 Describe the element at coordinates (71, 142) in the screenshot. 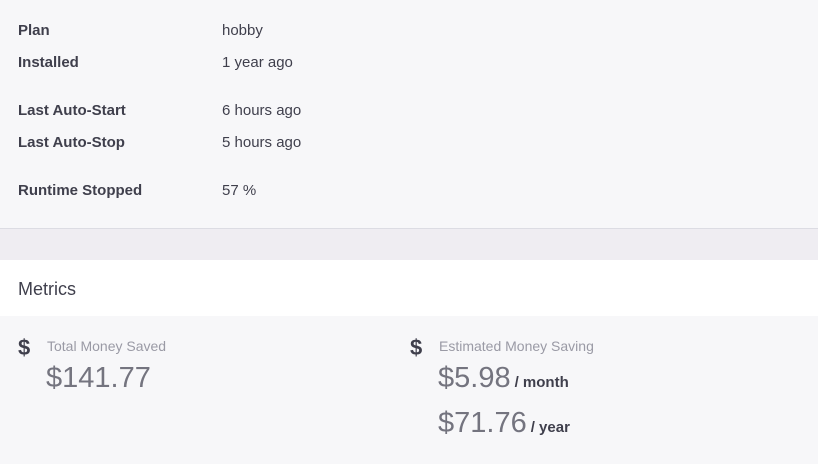

I see `detail-label: Last Auto-Stop` at that location.